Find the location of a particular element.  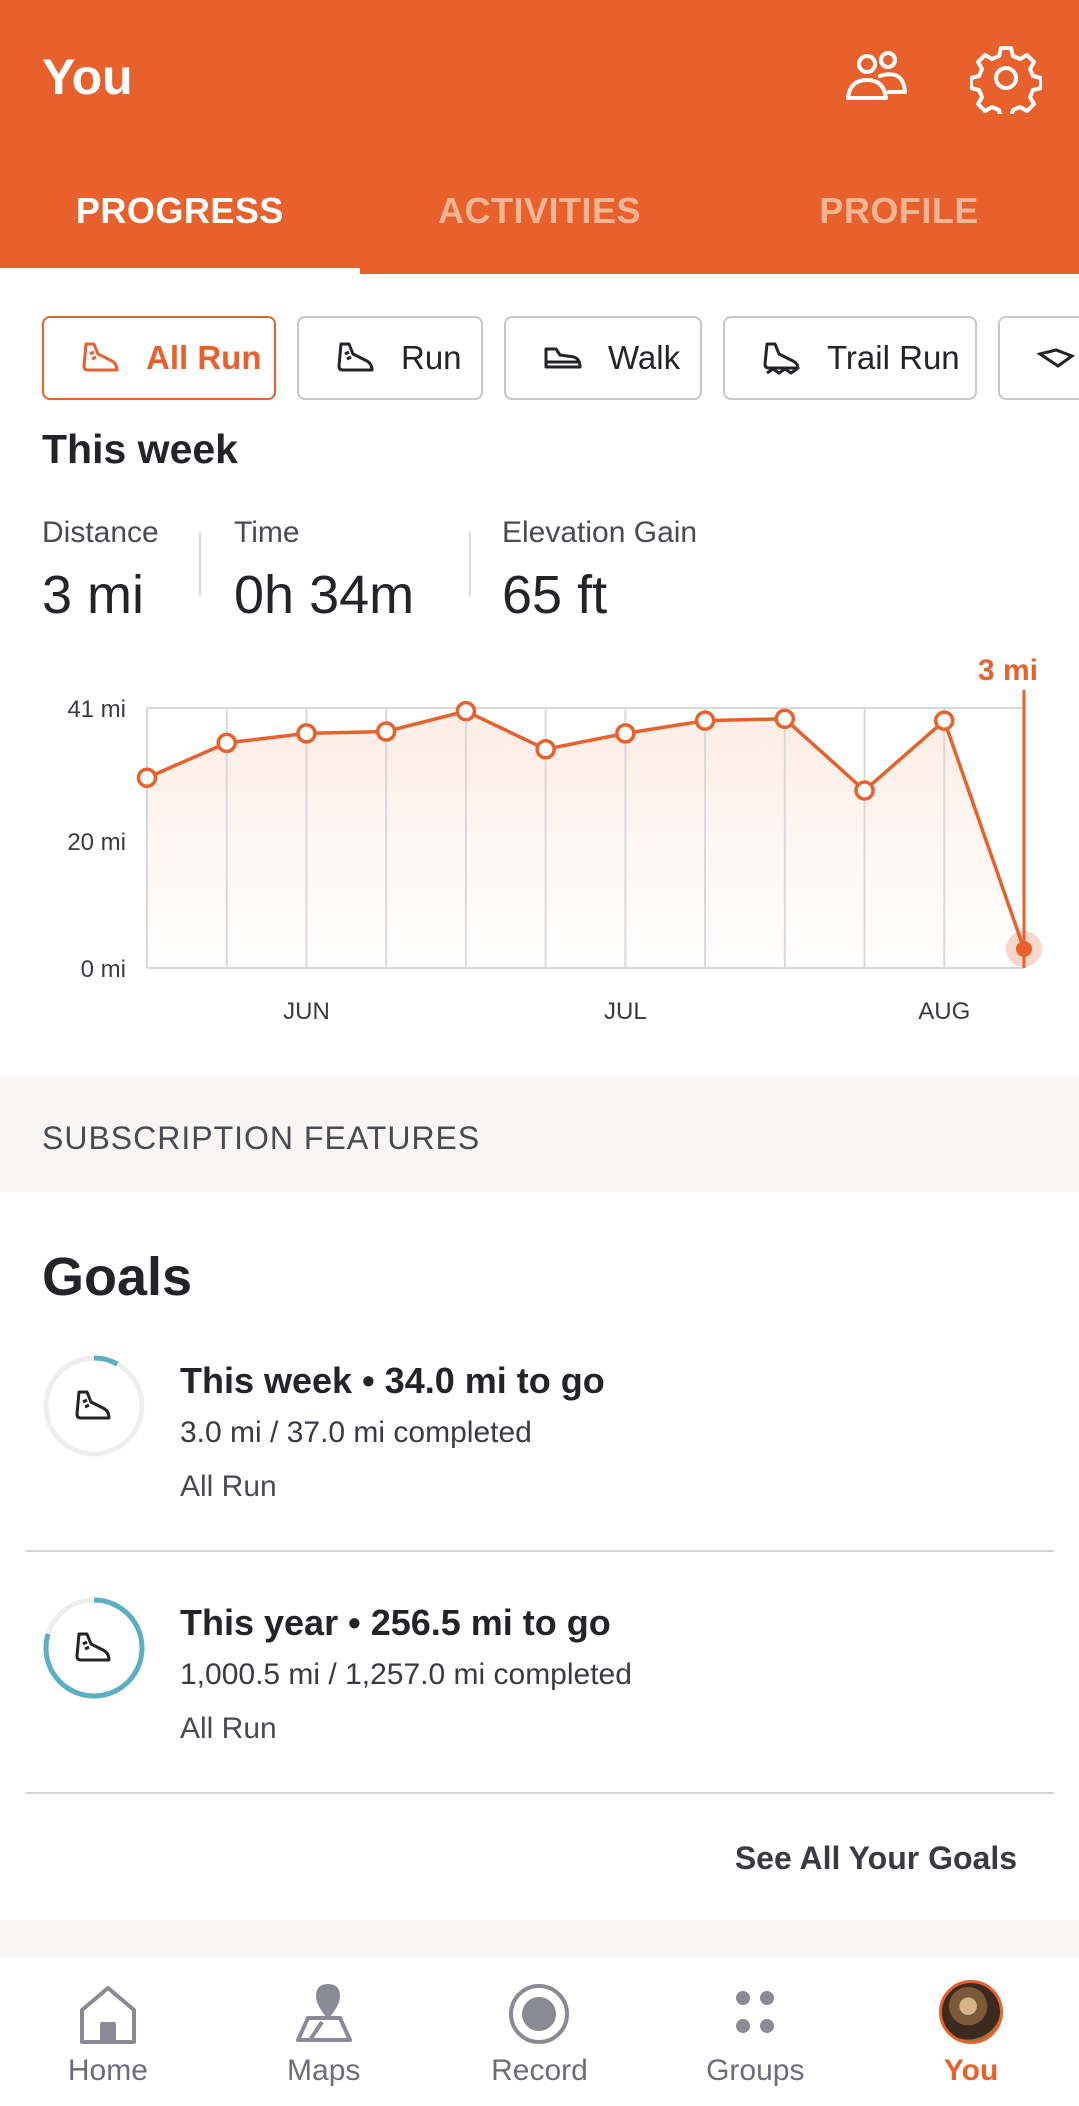

chart-x-tick-label: AUG is located at coordinates (944, 1011).